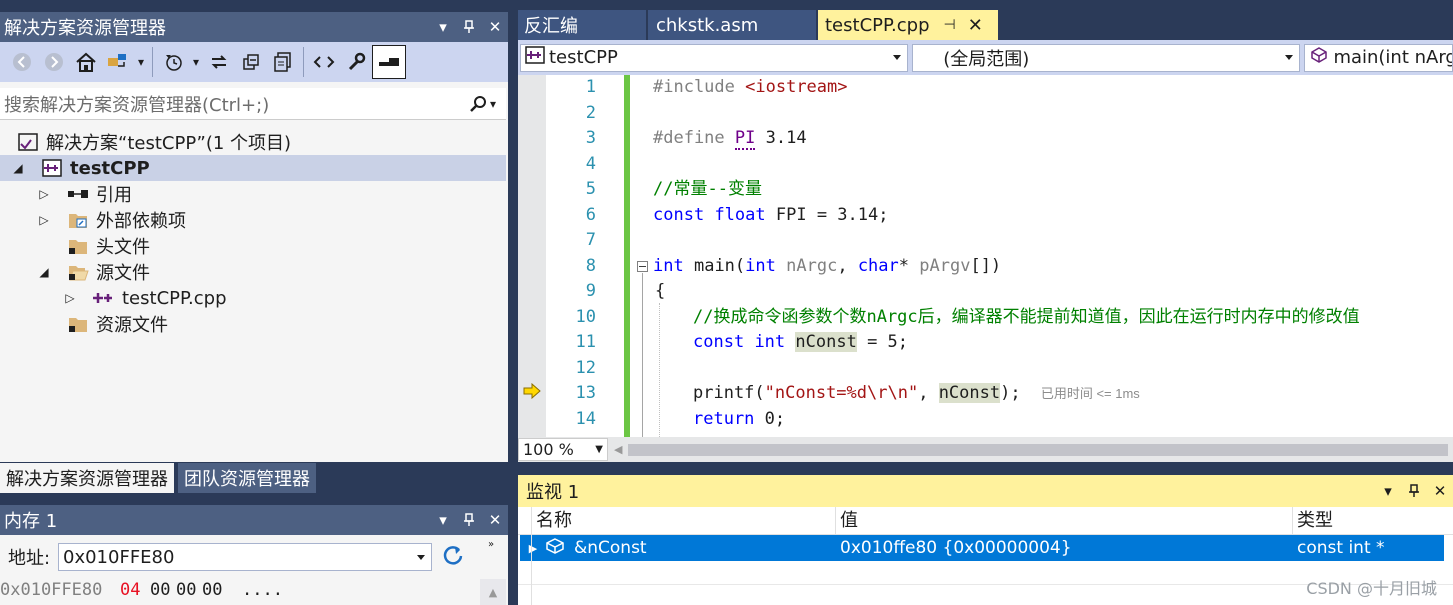  I want to click on include-path: <iostream>, so click(796, 87).